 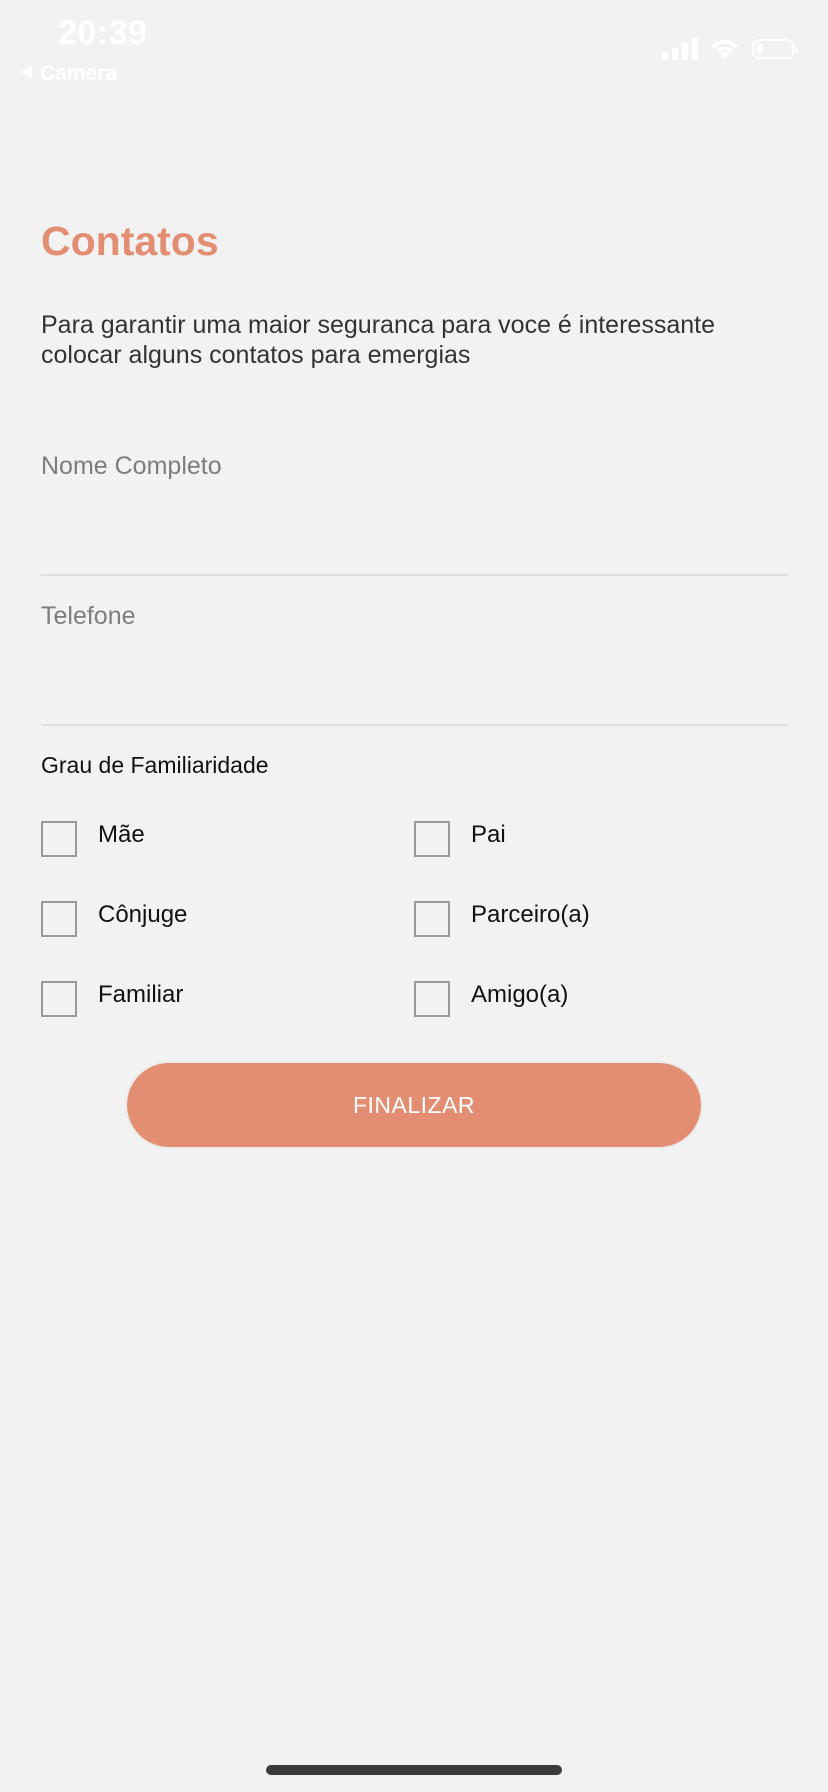 I want to click on full-name-field: Nome Completo, so click(x=414, y=514).